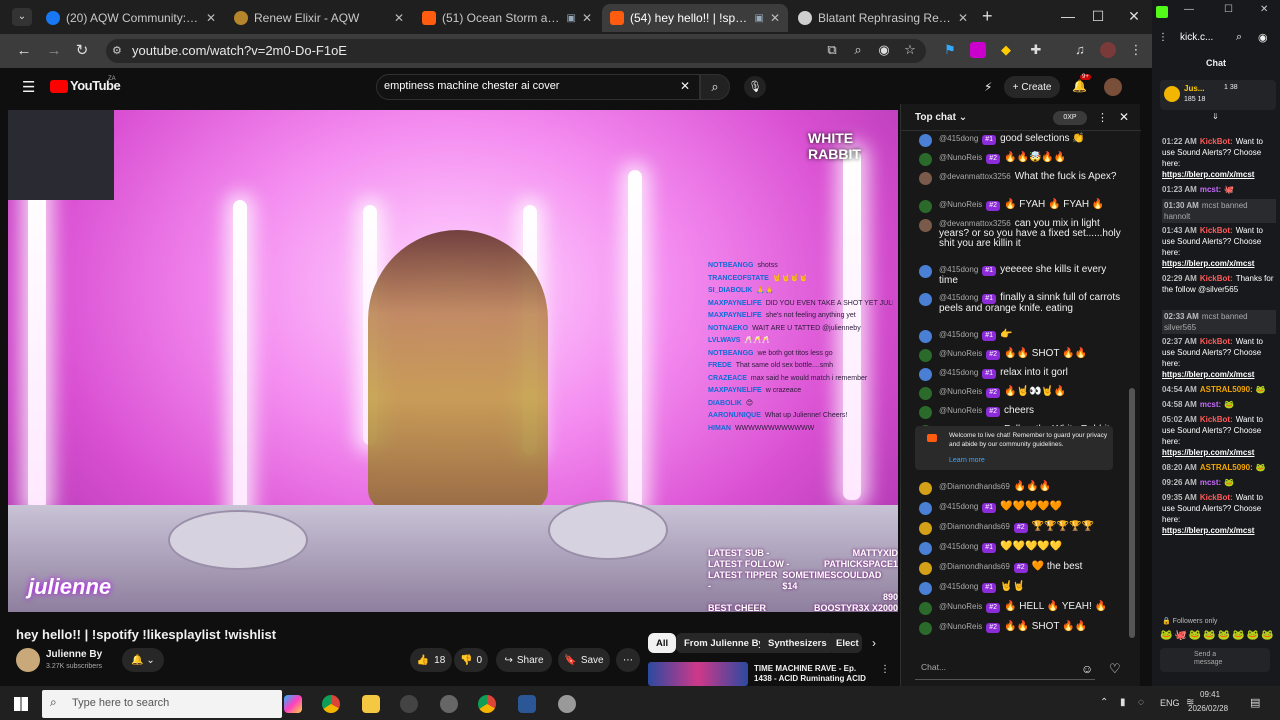 The height and width of the screenshot is (720, 1280). I want to click on language-indicator: ENG, so click(1170, 703).